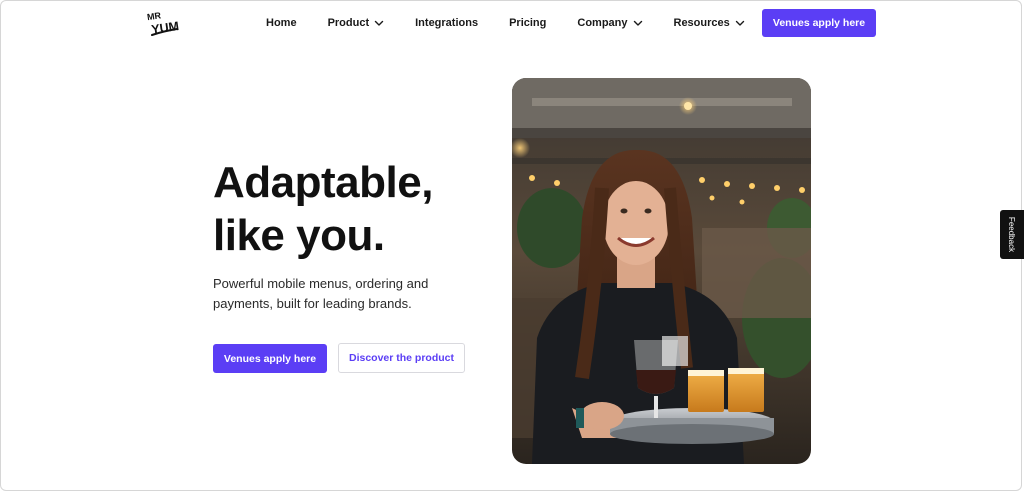  Describe the element at coordinates (323, 182) in the screenshot. I see `hero-title-line1: Adaptable,` at that location.